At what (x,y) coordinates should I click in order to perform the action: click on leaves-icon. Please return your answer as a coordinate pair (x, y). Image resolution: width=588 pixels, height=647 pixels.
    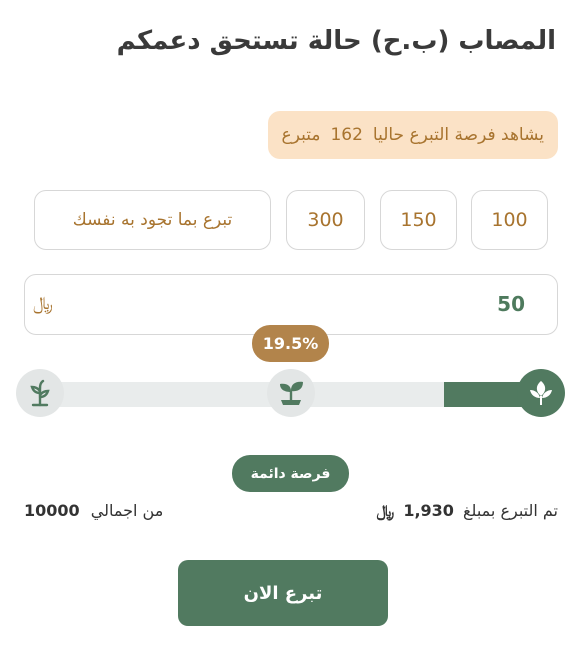
    Looking at the image, I should click on (541, 393).